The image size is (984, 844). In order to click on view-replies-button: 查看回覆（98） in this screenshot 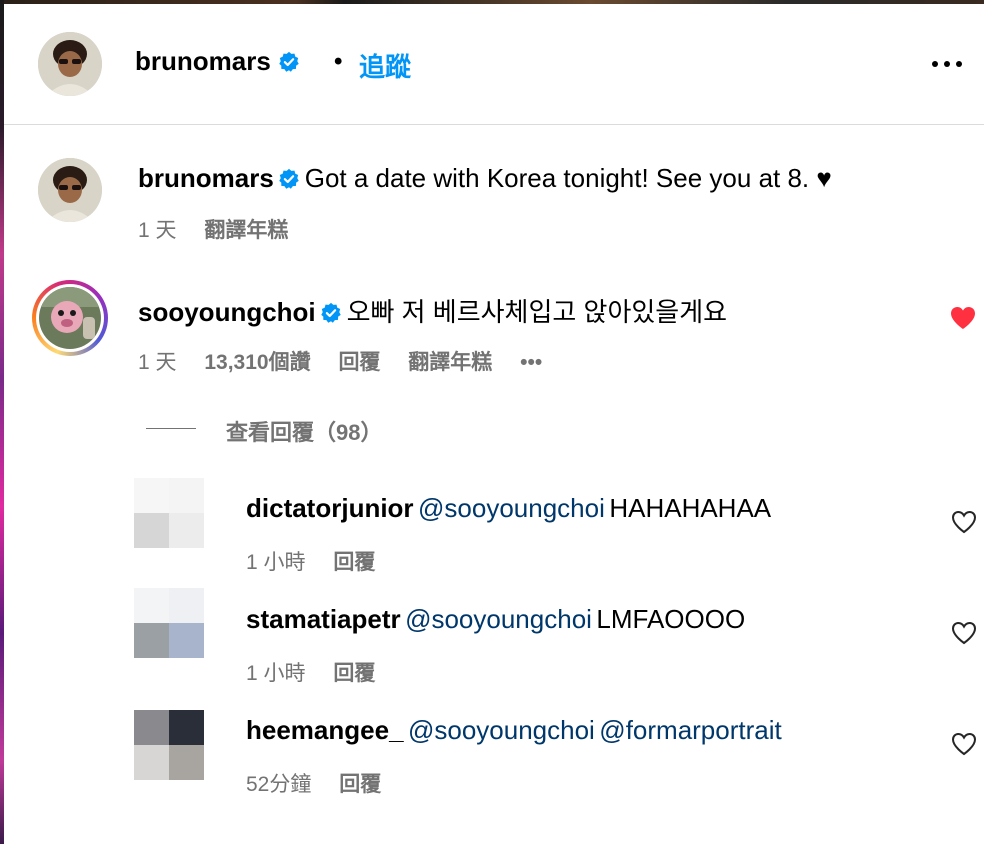, I will do `click(304, 431)`.